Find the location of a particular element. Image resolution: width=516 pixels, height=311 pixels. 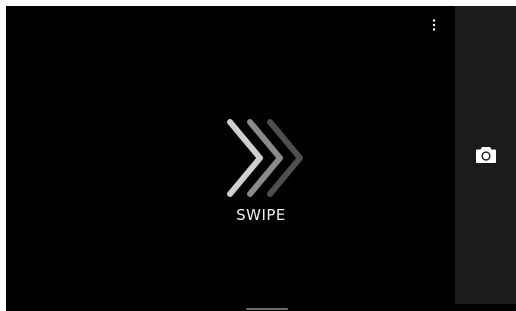

more-vert-icon is located at coordinates (434, 25).